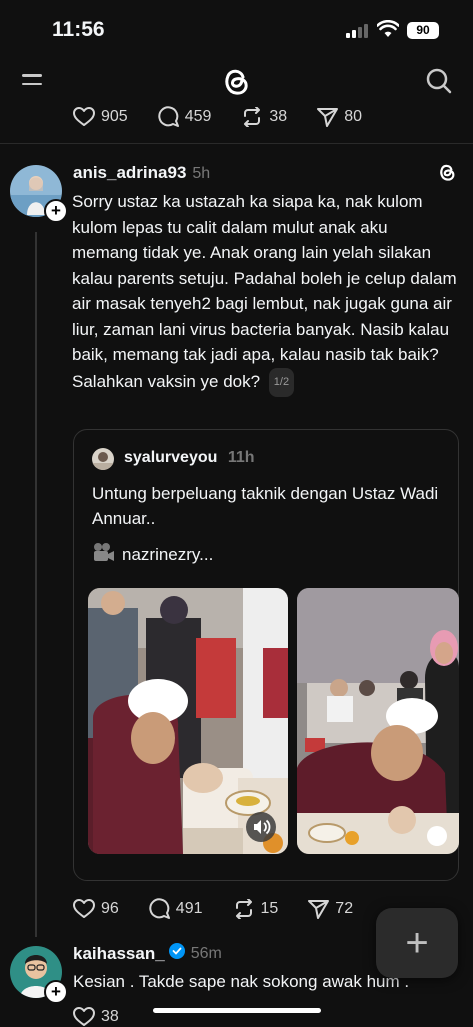  What do you see at coordinates (344, 908) in the screenshot?
I see `share-count: 72` at bounding box center [344, 908].